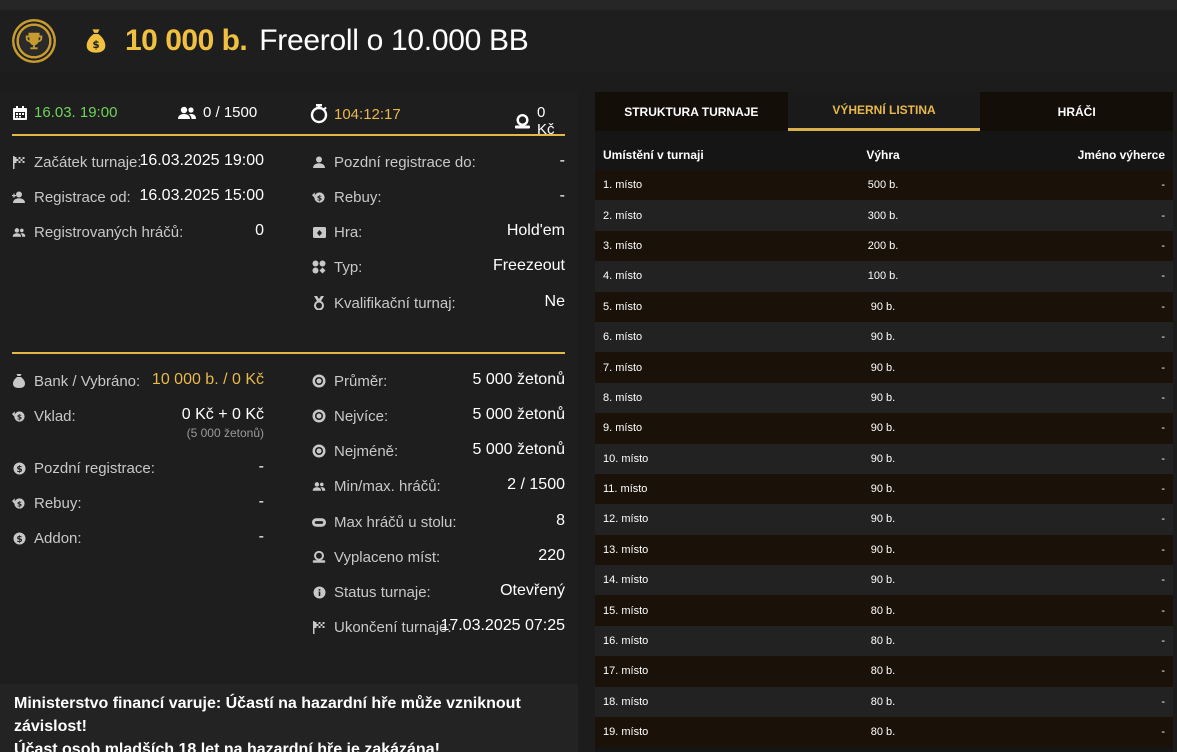 The width and height of the screenshot is (1177, 752). What do you see at coordinates (884, 519) in the screenshot?
I see `table-row: 12. místo 90 b. -` at bounding box center [884, 519].